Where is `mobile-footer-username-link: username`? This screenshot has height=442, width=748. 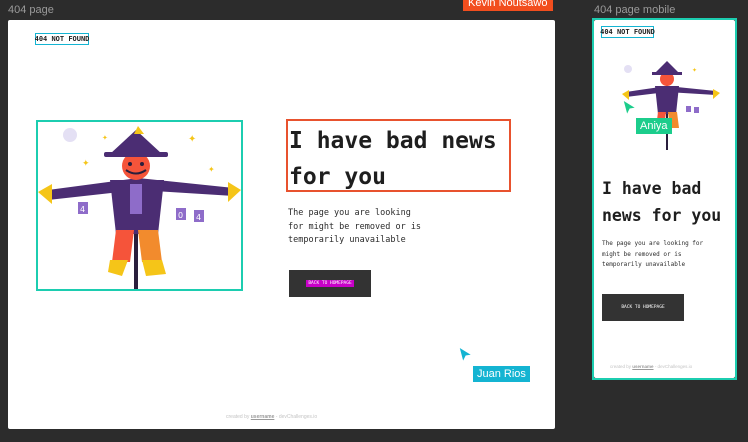 mobile-footer-username-link: username is located at coordinates (642, 366).